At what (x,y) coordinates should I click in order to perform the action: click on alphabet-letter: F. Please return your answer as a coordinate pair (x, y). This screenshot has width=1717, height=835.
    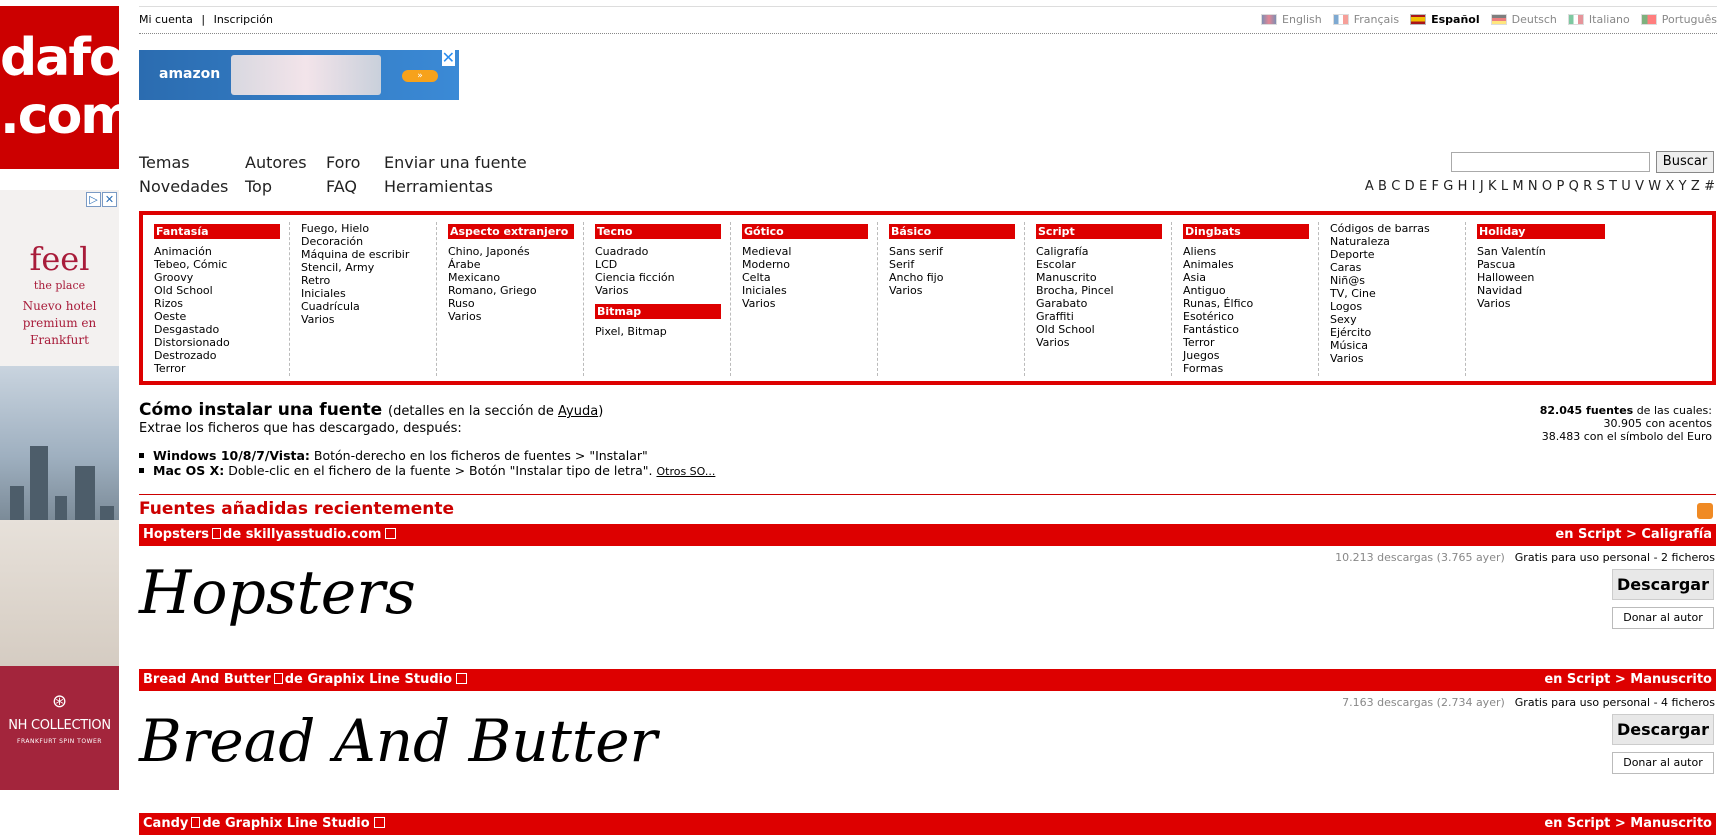
    Looking at the image, I should click on (1434, 186).